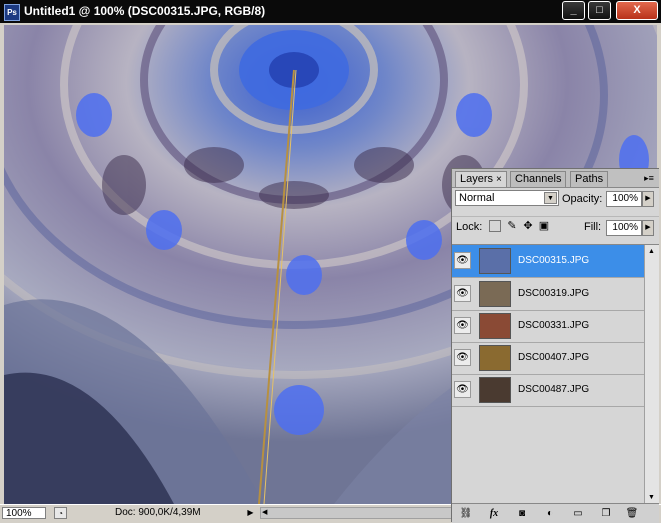  What do you see at coordinates (554, 260) in the screenshot?
I see `layer-name: DSC00315.JPG` at bounding box center [554, 260].